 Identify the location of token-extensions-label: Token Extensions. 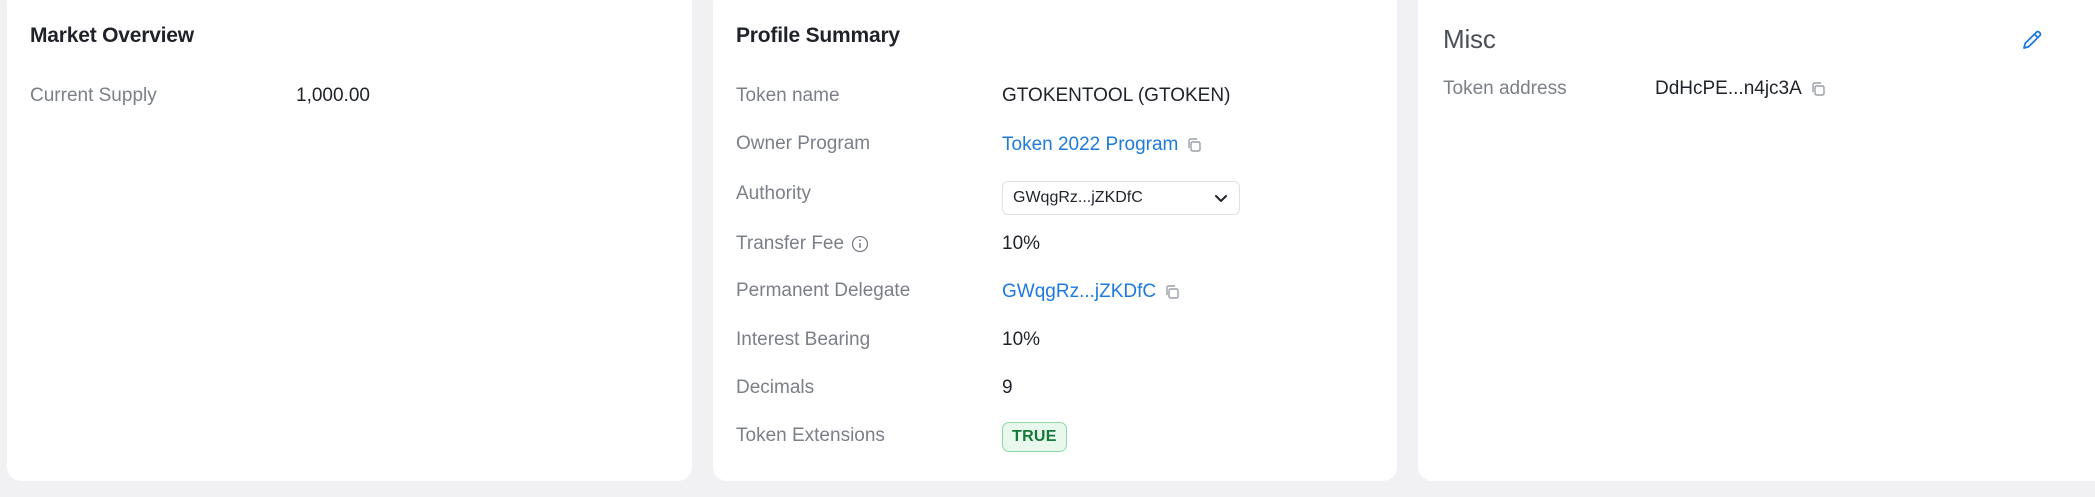
(810, 435).